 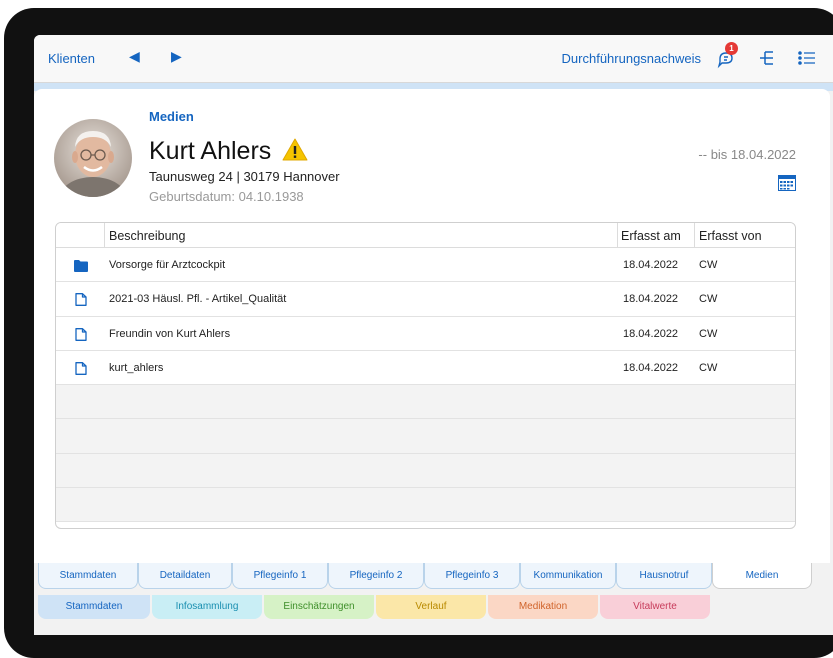 What do you see at coordinates (71, 58) in the screenshot?
I see `back-to-clients-button: Klienten` at bounding box center [71, 58].